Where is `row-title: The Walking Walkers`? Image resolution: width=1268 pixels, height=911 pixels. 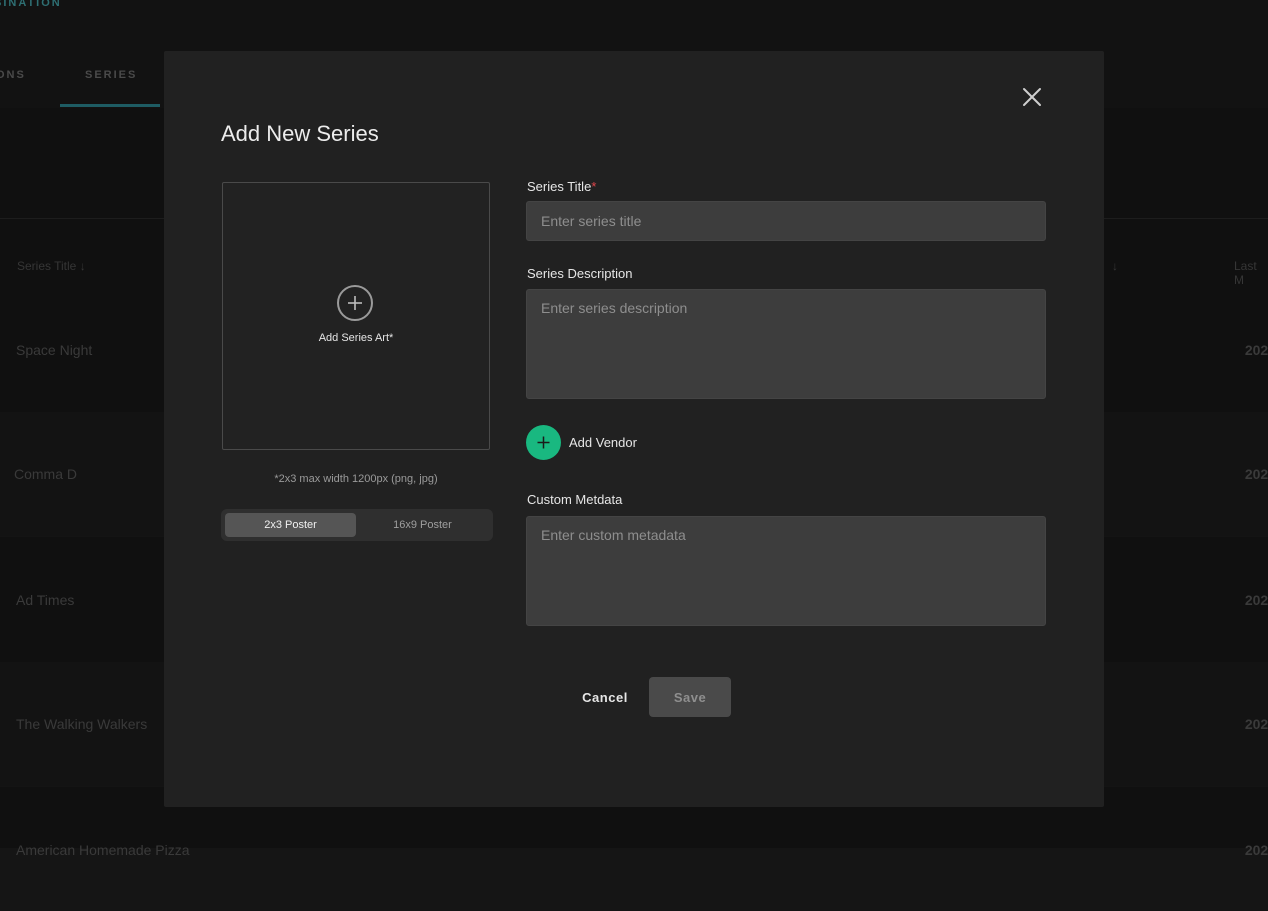
row-title: The Walking Walkers is located at coordinates (82, 724).